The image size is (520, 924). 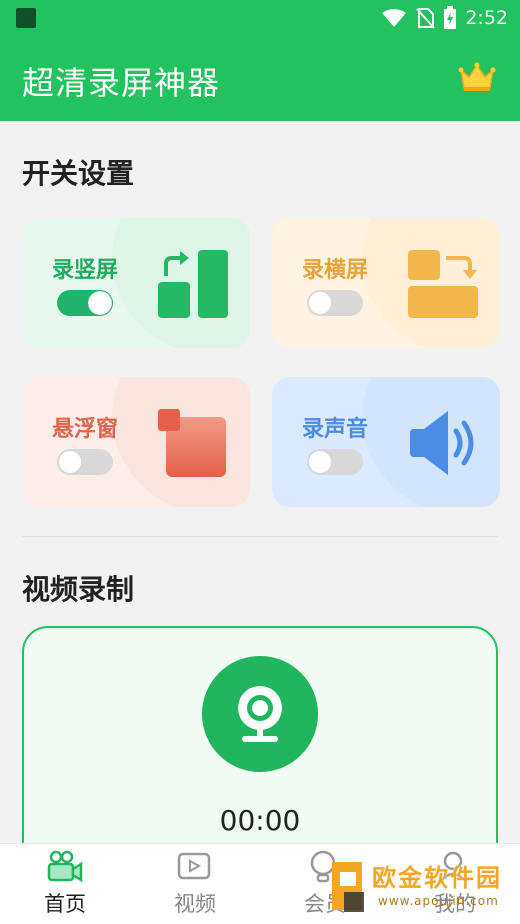 I want to click on landscape-screen-icon, so click(x=443, y=284).